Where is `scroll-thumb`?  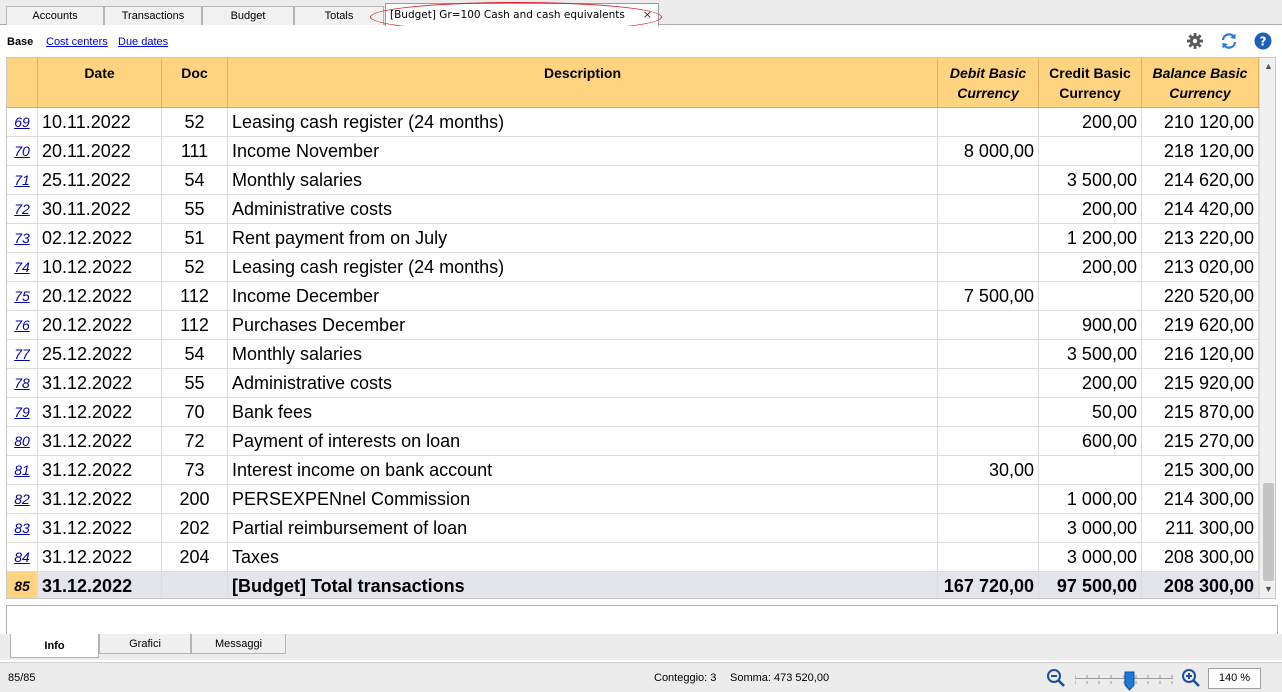
scroll-thumb is located at coordinates (1268, 532).